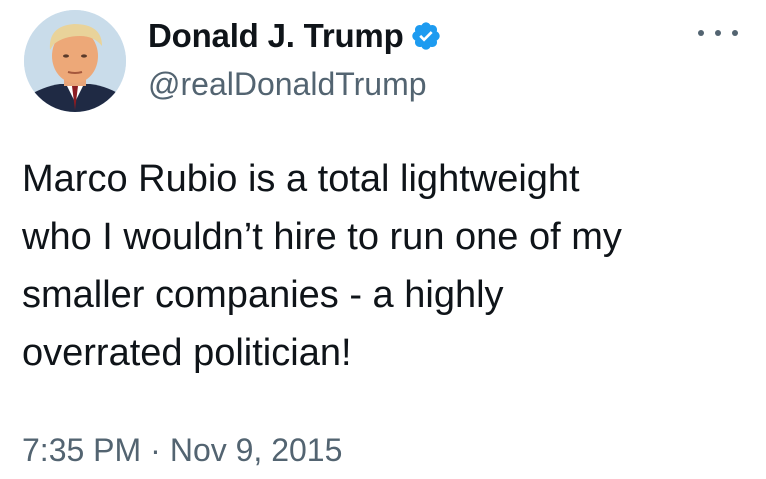  I want to click on avatar, so click(75, 61).